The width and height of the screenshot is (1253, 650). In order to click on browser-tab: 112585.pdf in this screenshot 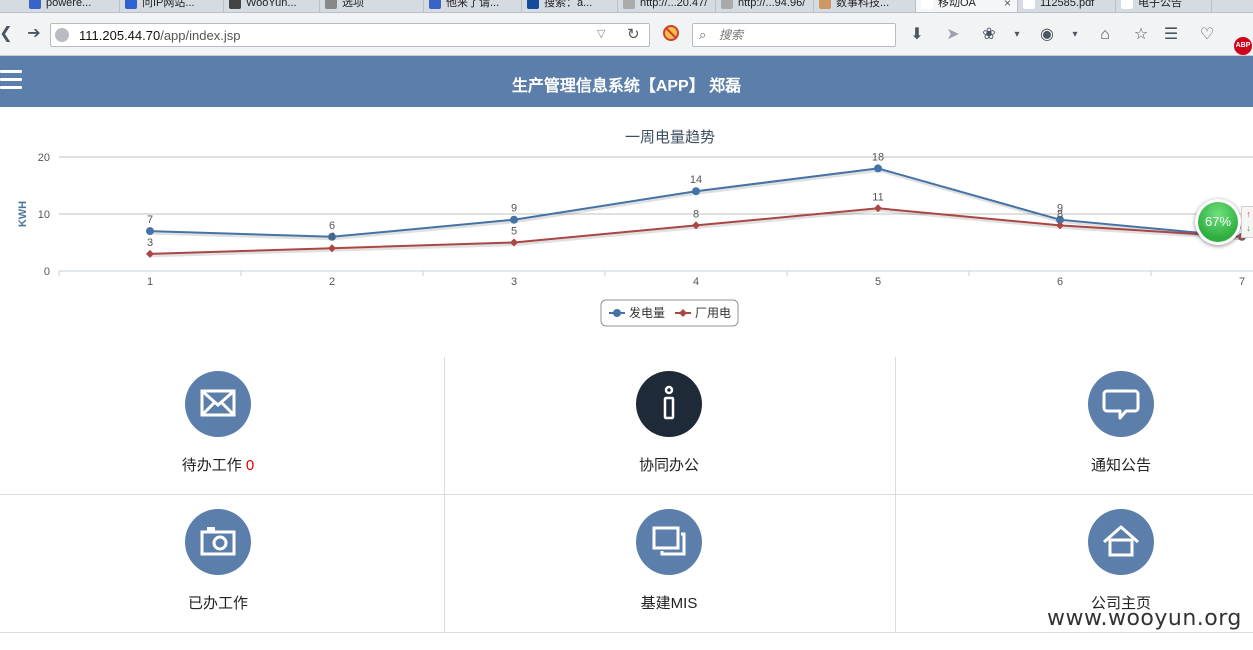, I will do `click(1067, 6)`.